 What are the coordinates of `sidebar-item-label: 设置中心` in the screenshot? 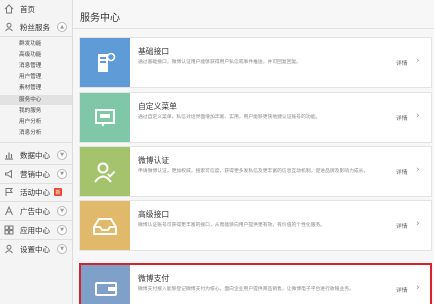 It's located at (35, 249).